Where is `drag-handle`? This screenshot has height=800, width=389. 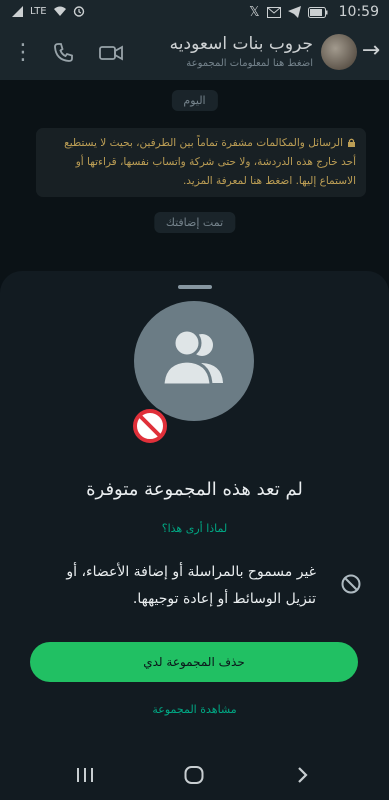
drag-handle is located at coordinates (194, 287).